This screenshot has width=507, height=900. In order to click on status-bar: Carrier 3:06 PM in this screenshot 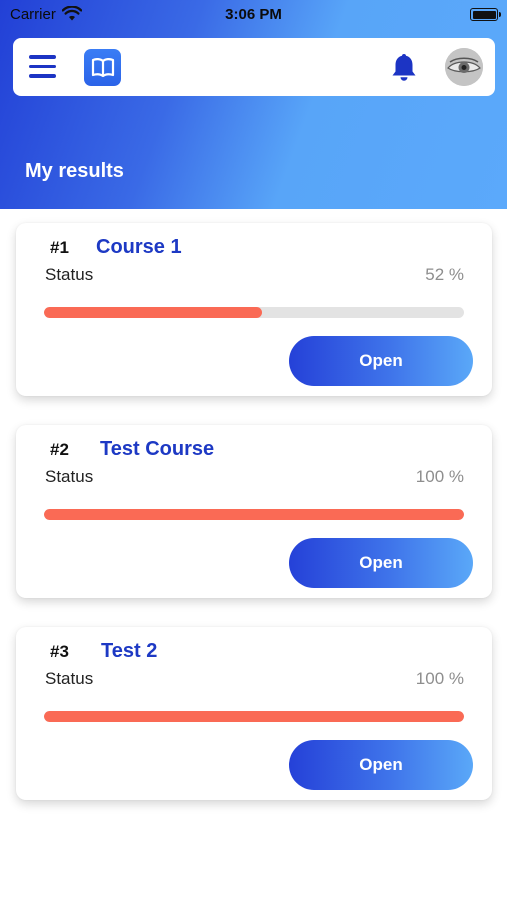, I will do `click(253, 15)`.